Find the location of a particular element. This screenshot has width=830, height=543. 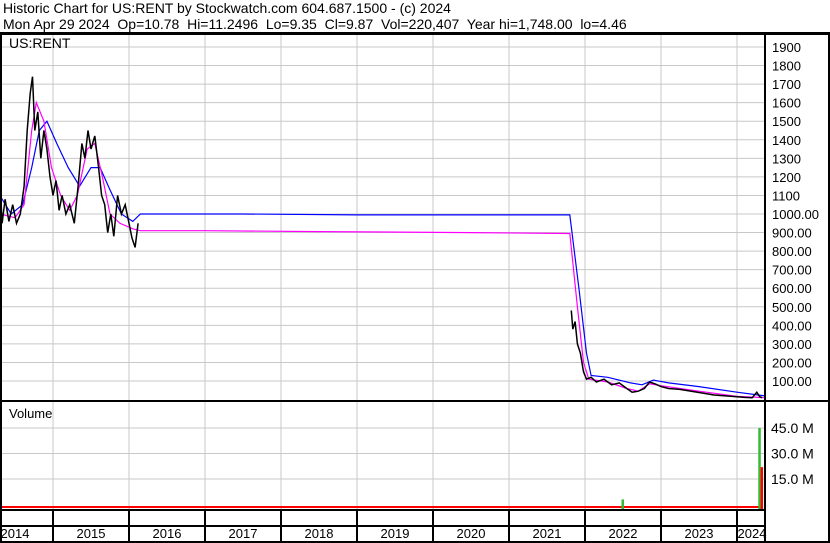

y-tick-label: 100.00 is located at coordinates (792, 381).